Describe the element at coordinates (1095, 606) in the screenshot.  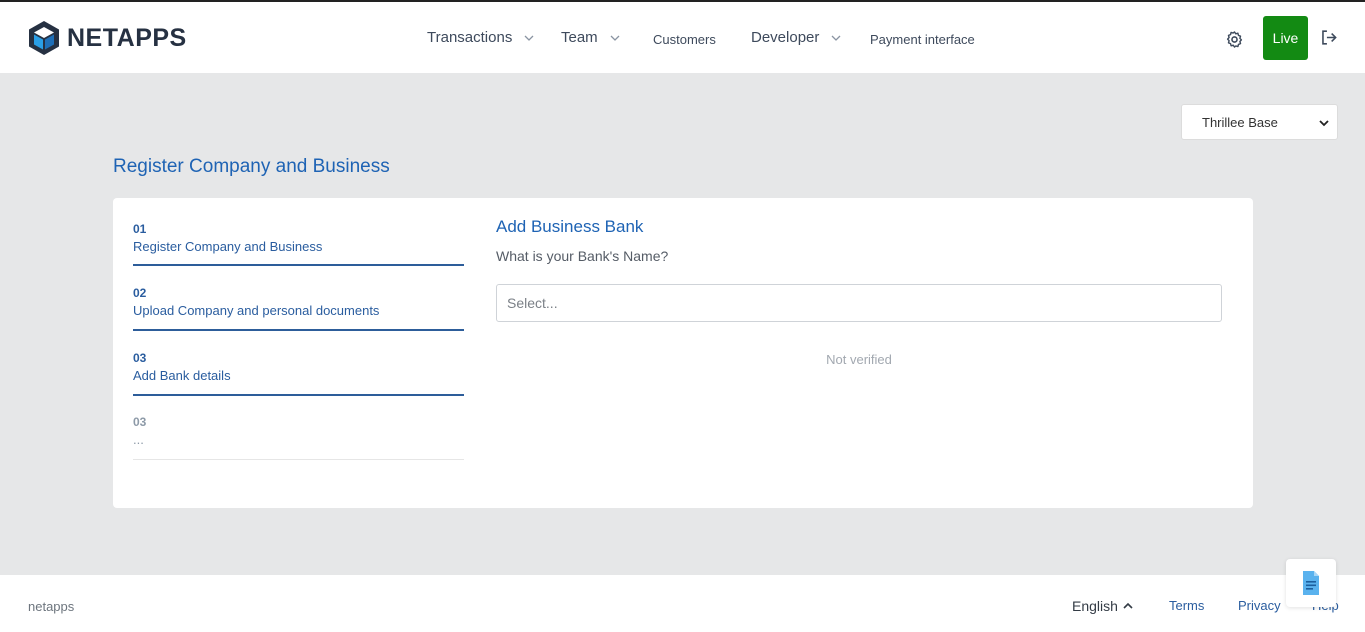
I see `language-label: English` at that location.